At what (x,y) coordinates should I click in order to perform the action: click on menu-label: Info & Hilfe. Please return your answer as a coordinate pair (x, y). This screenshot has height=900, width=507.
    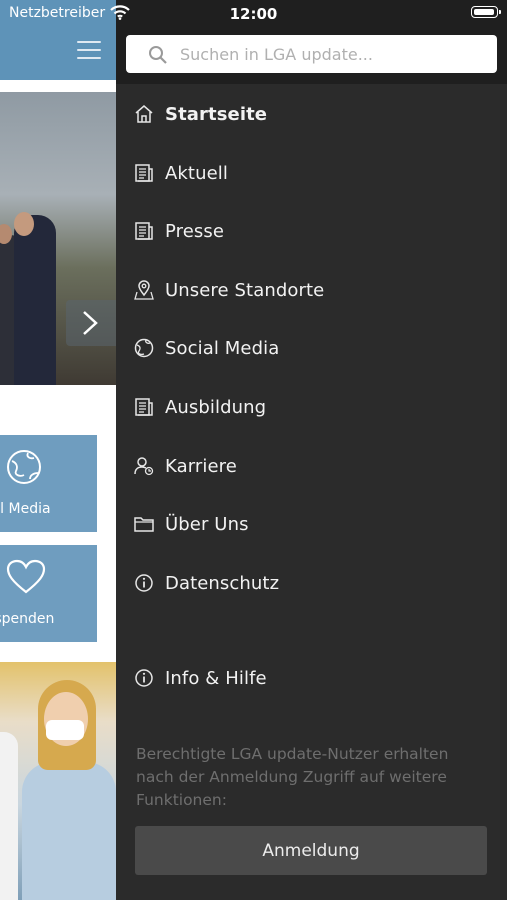
    Looking at the image, I should click on (216, 678).